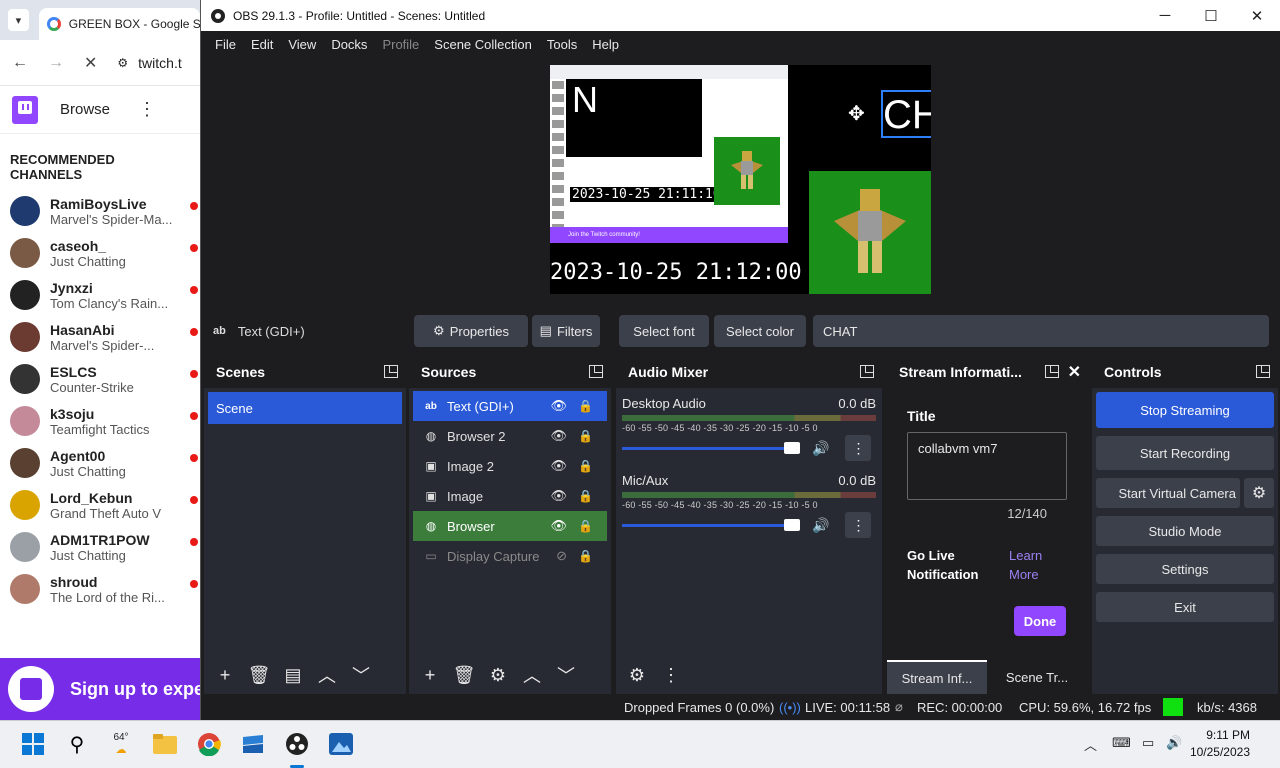 The width and height of the screenshot is (1280, 768). What do you see at coordinates (1041, 331) in the screenshot?
I see `text-source-value-field: CHAT` at bounding box center [1041, 331].